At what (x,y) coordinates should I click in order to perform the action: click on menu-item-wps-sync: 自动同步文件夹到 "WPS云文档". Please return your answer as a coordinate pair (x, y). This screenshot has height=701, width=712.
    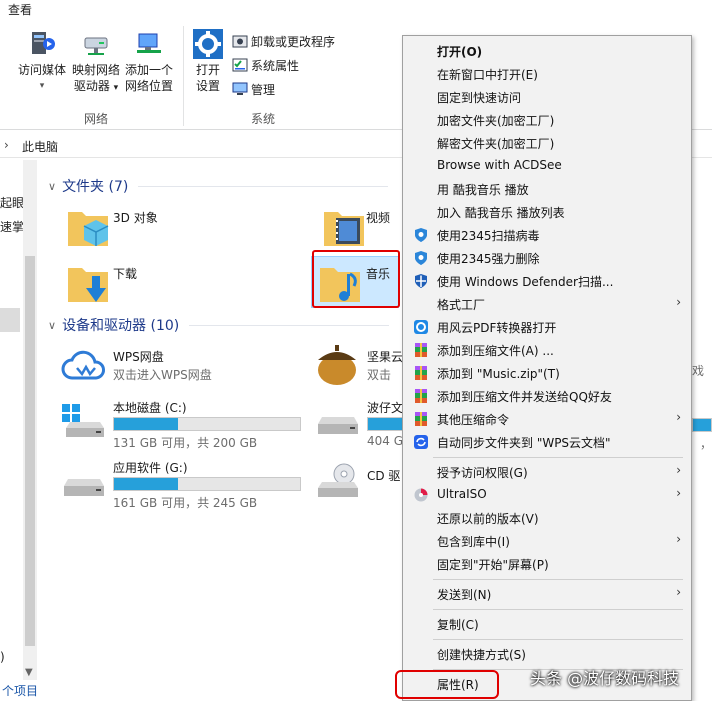
    Looking at the image, I should click on (547, 442).